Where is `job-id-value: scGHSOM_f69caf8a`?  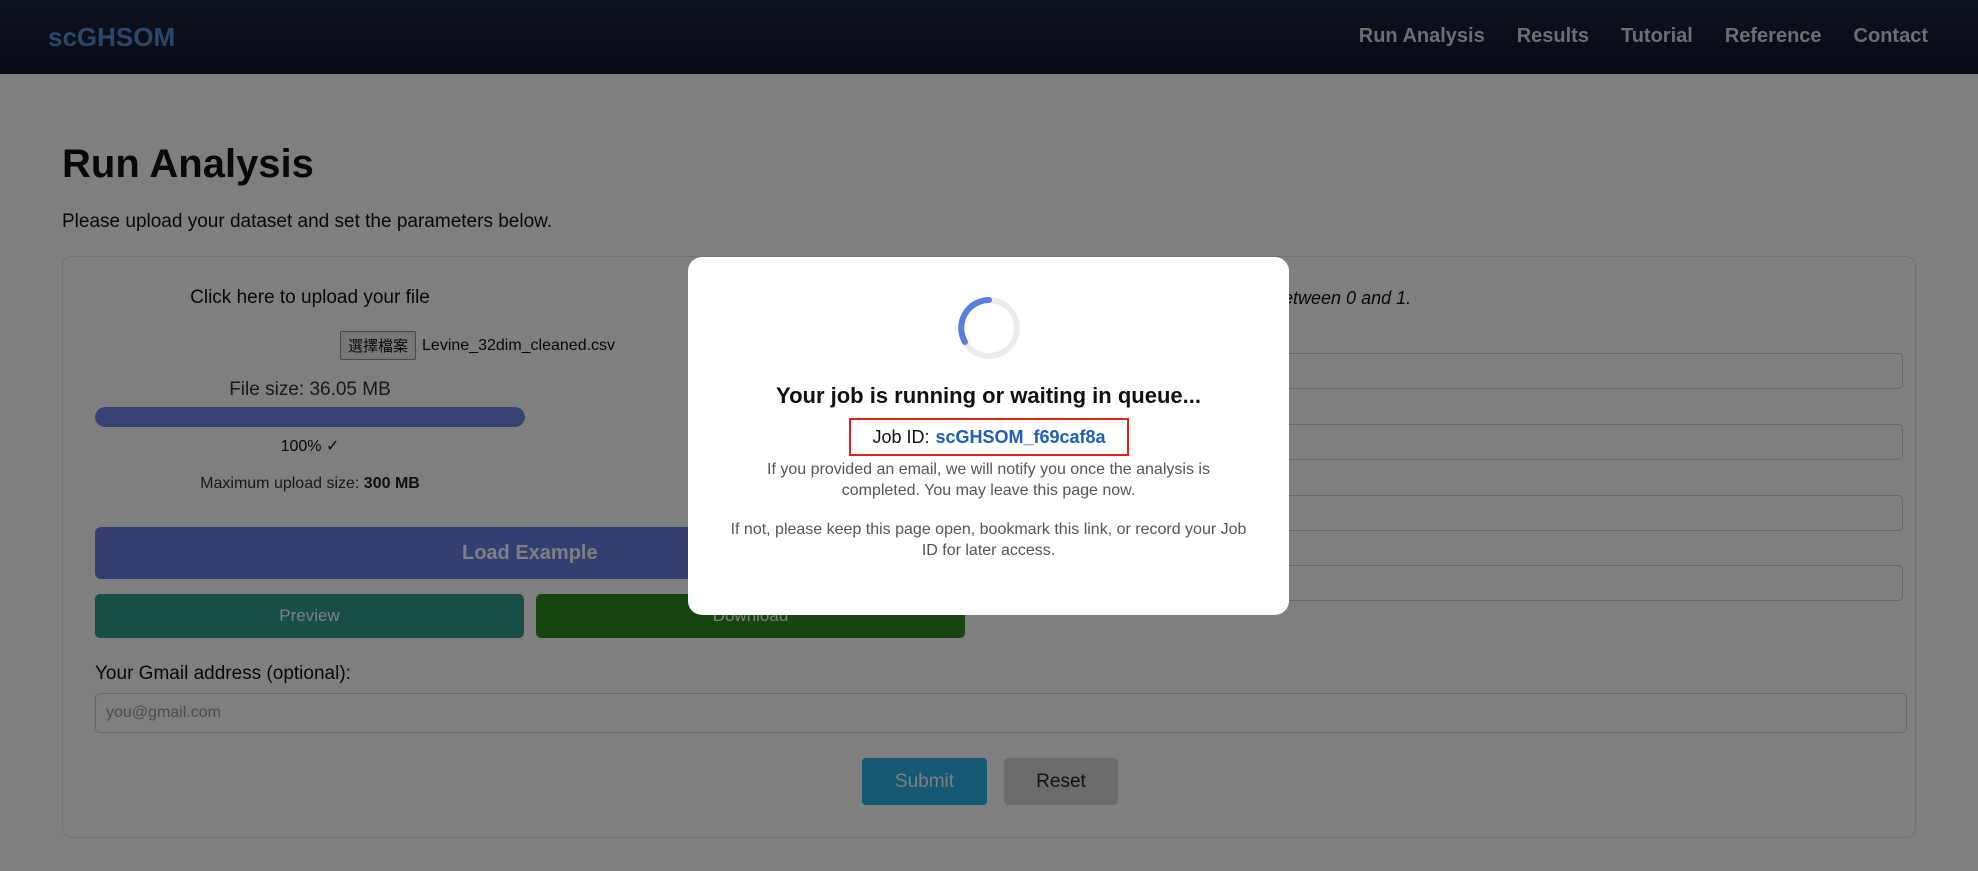
job-id-value: scGHSOM_f69caf8a is located at coordinates (1020, 437).